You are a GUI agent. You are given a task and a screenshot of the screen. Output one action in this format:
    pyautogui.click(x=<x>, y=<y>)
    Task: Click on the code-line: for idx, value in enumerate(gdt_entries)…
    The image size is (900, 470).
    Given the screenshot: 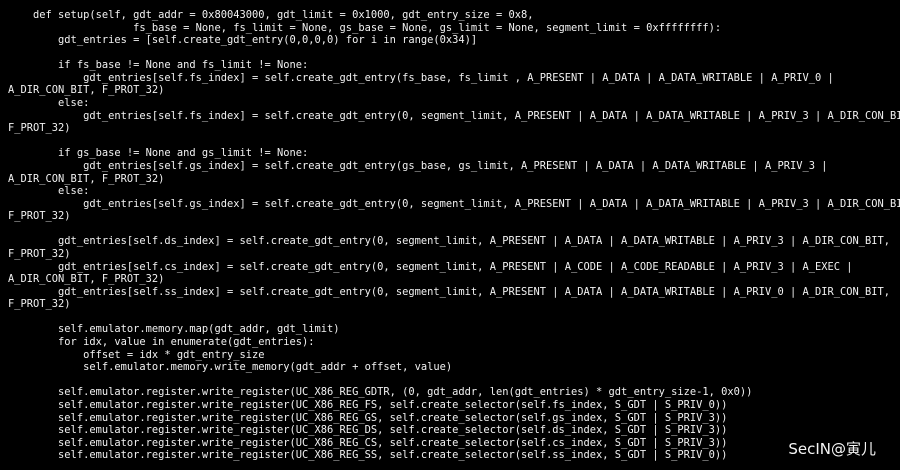 What is the action you would take?
    pyautogui.click(x=161, y=342)
    